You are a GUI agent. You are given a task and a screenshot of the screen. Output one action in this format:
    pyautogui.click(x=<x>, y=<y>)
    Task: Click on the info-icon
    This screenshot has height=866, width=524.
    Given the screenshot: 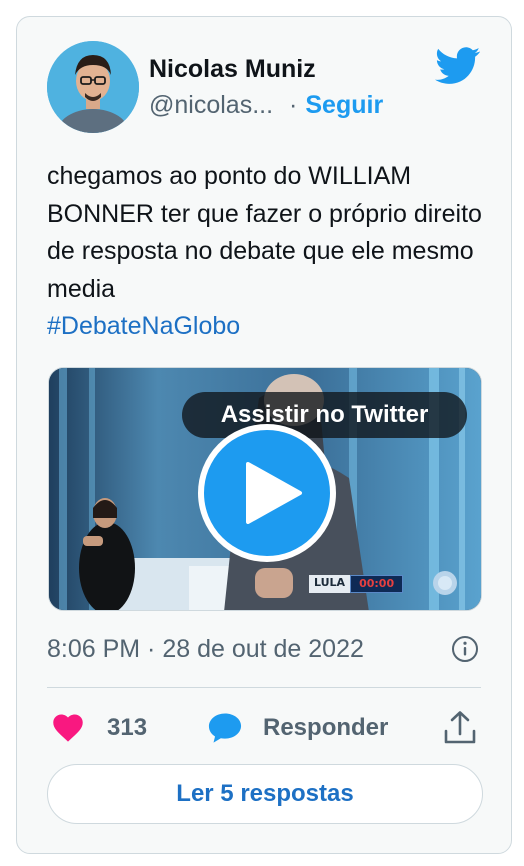 What is the action you would take?
    pyautogui.click(x=465, y=649)
    